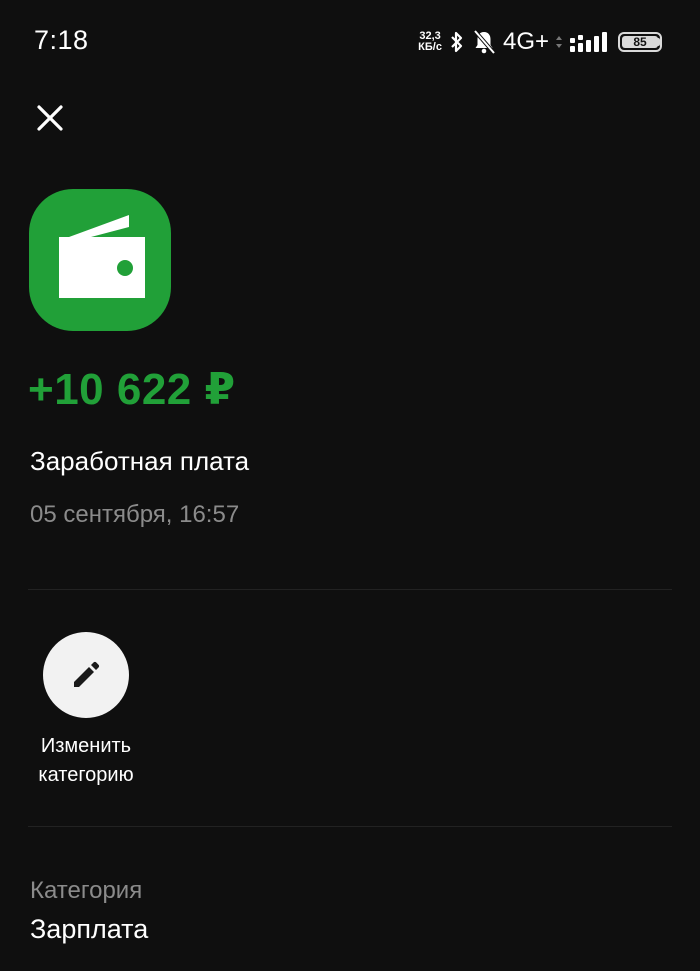 The width and height of the screenshot is (700, 971). I want to click on bluetooth-icon, so click(457, 42).